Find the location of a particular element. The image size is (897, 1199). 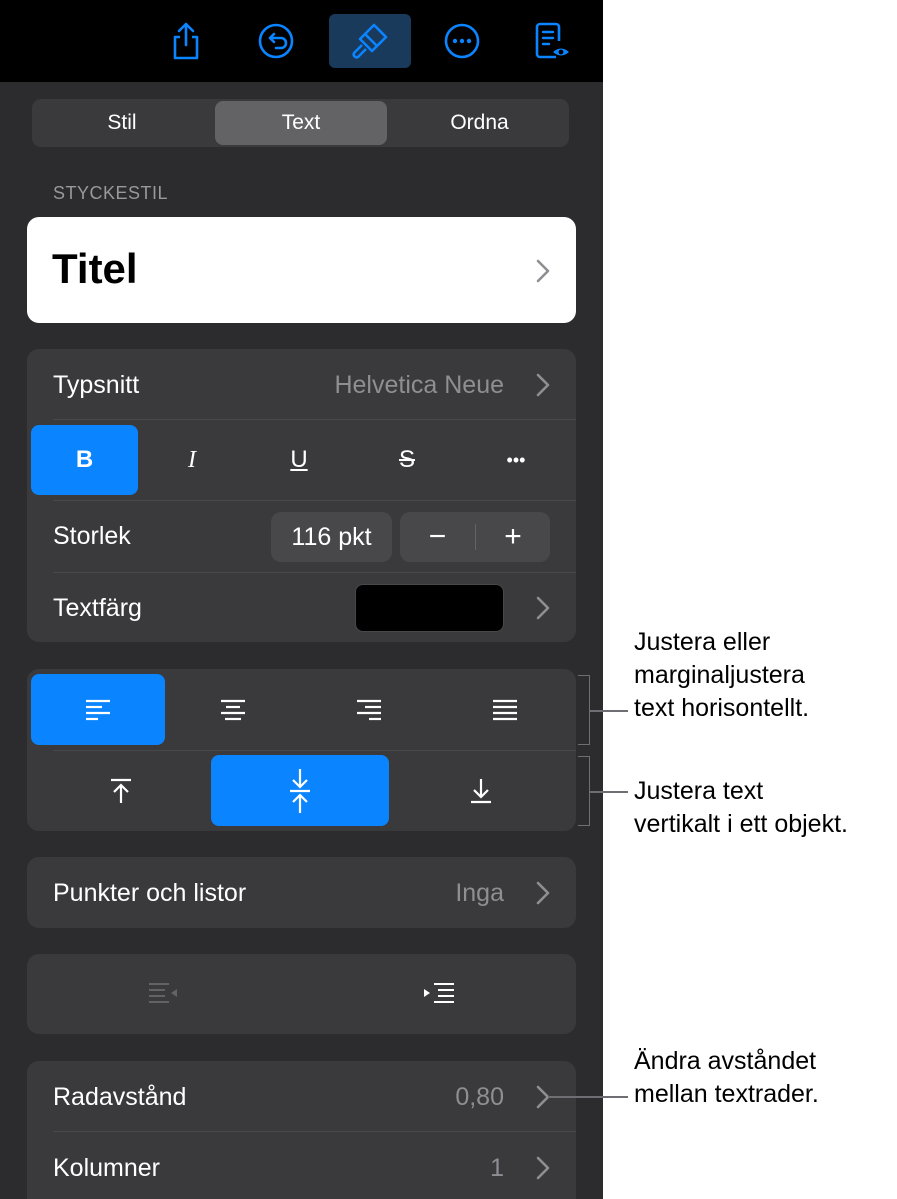

size-stepper: − + is located at coordinates (475, 537).